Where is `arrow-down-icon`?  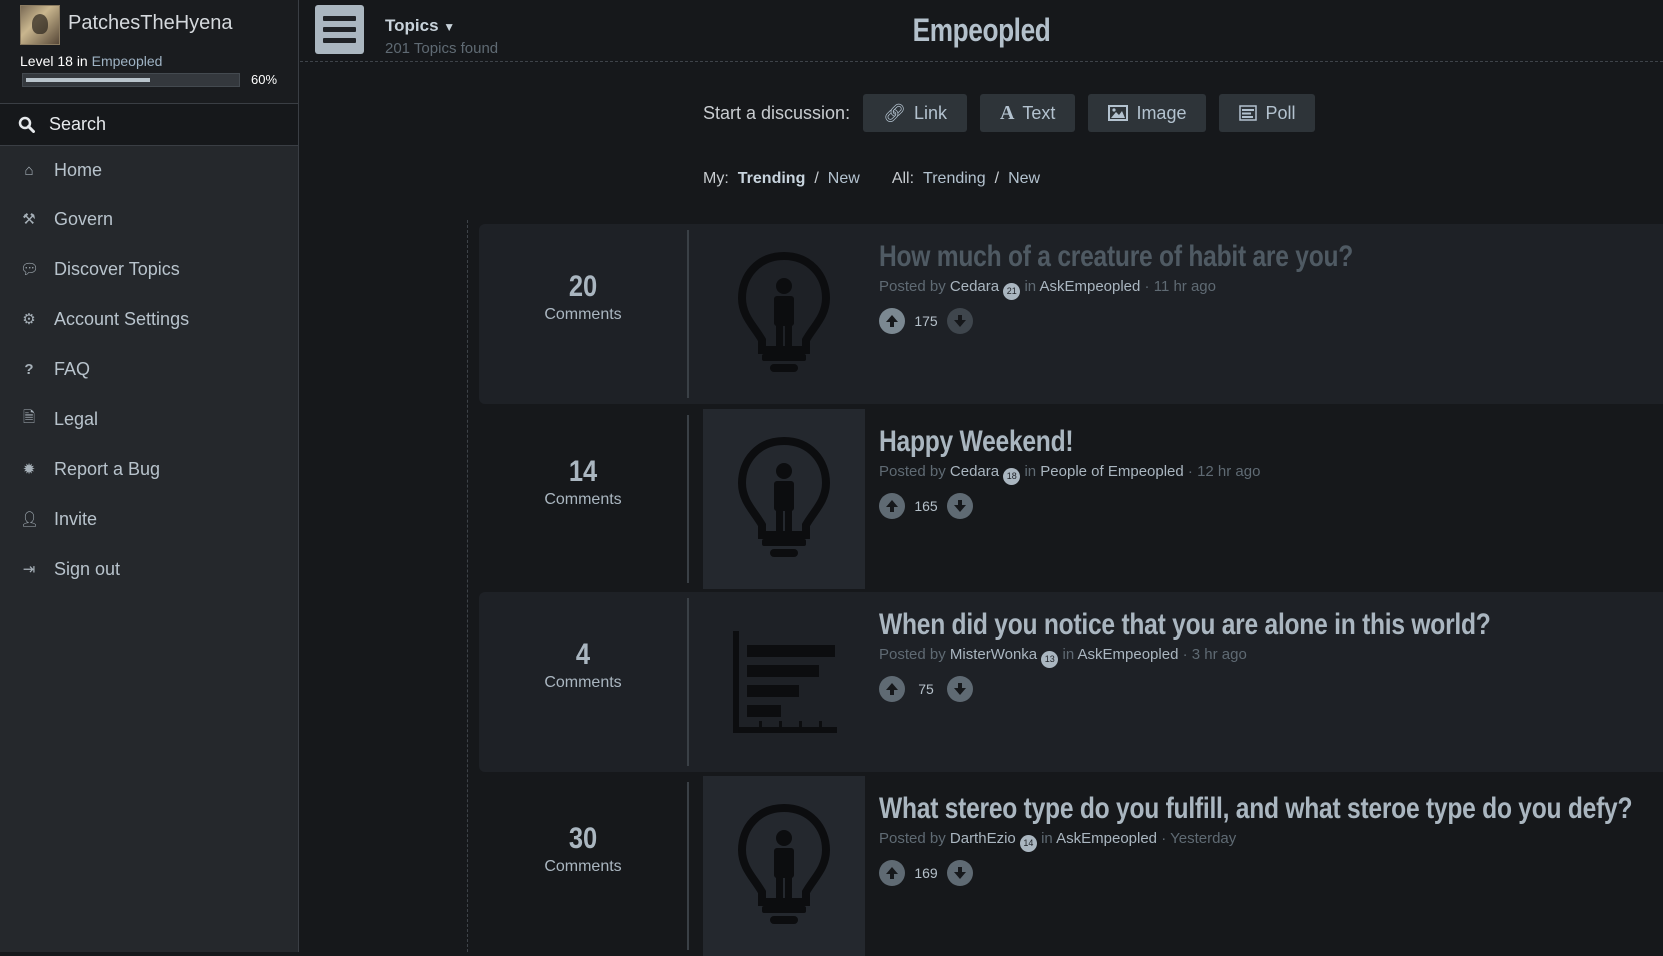
arrow-down-icon is located at coordinates (960, 506).